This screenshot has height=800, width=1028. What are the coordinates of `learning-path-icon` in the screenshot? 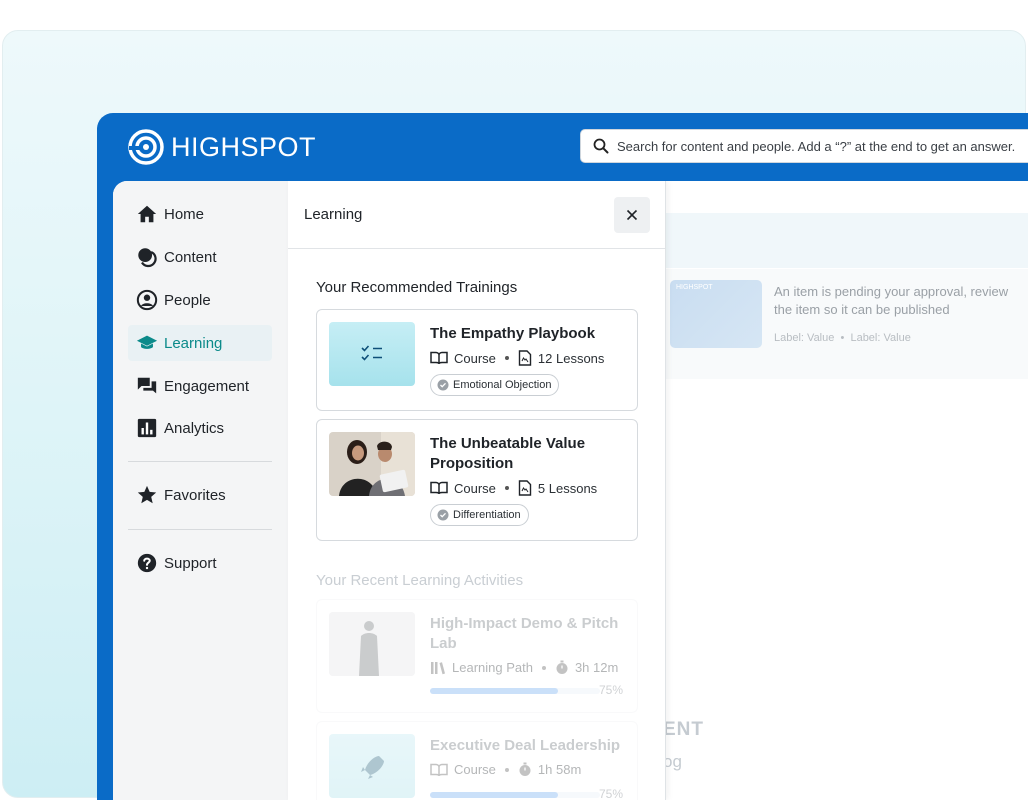 It's located at (438, 667).